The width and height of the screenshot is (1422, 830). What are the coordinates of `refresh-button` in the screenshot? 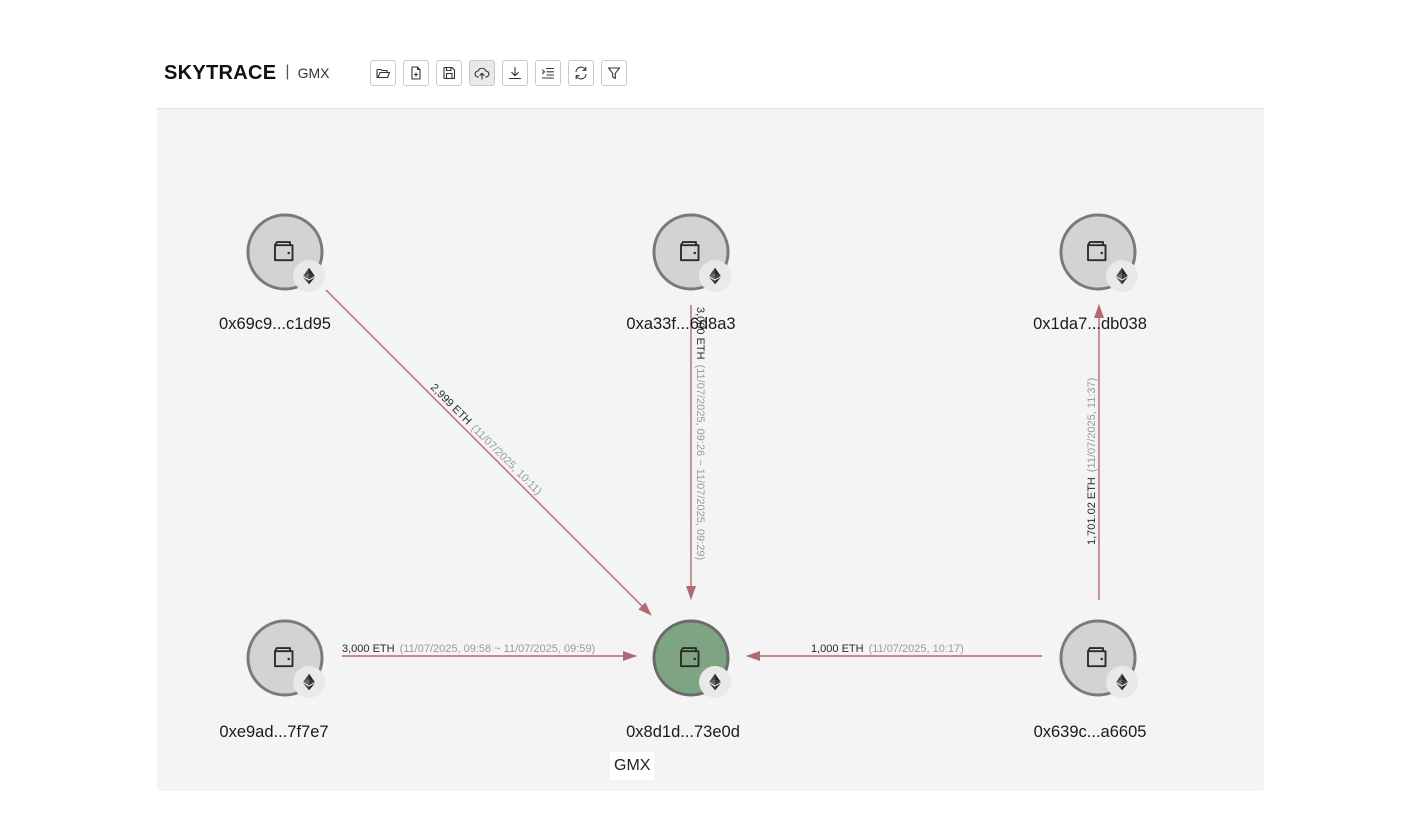 It's located at (581, 73).